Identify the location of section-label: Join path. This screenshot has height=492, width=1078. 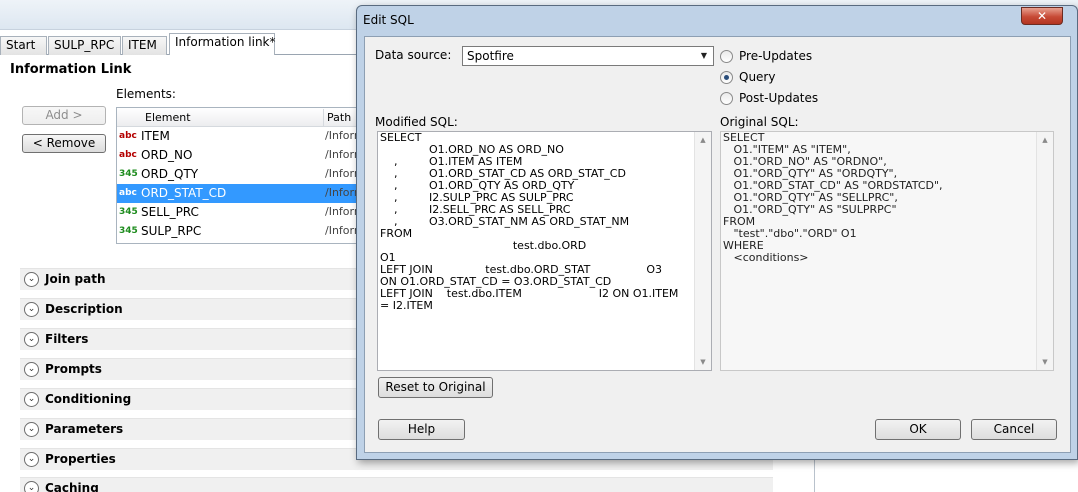
(75, 279).